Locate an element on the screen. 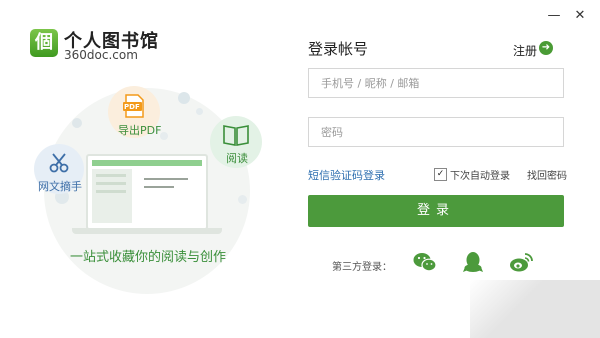  close-button: ✕ is located at coordinates (580, 16).